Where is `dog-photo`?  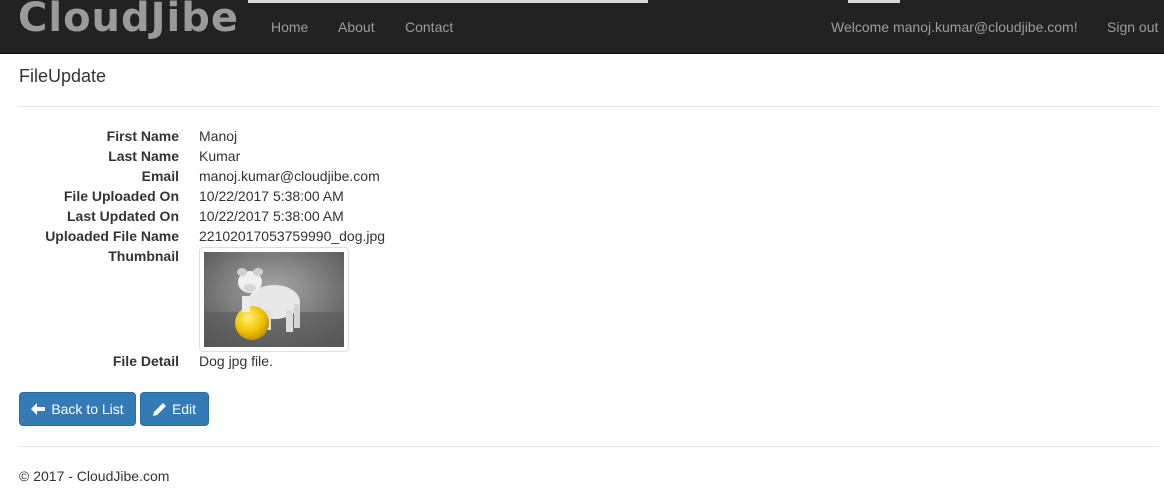
dog-photo is located at coordinates (274, 299).